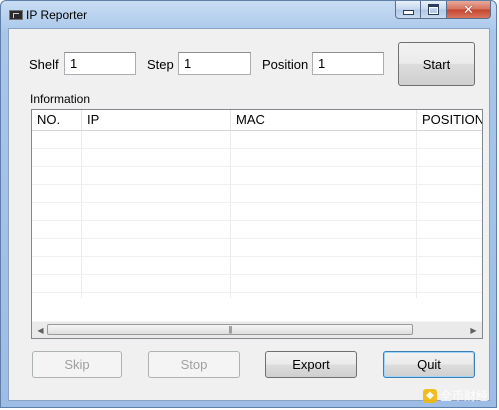 Image resolution: width=499 pixels, height=410 pixels. I want to click on list-header: NO. IP MAC POSITION, so click(257, 120).